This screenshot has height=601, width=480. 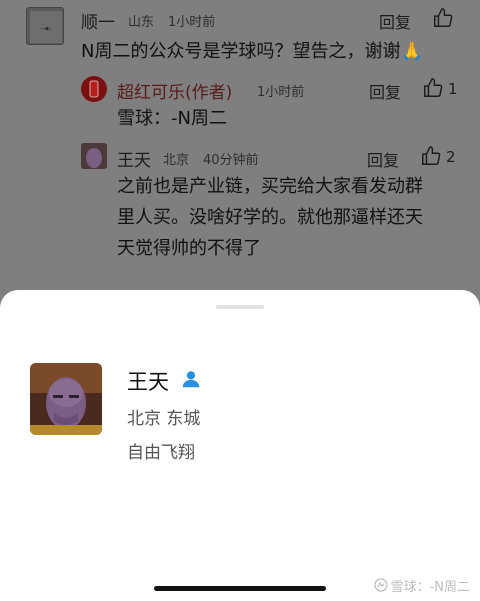 I want to click on like-count: 1, so click(x=453, y=89).